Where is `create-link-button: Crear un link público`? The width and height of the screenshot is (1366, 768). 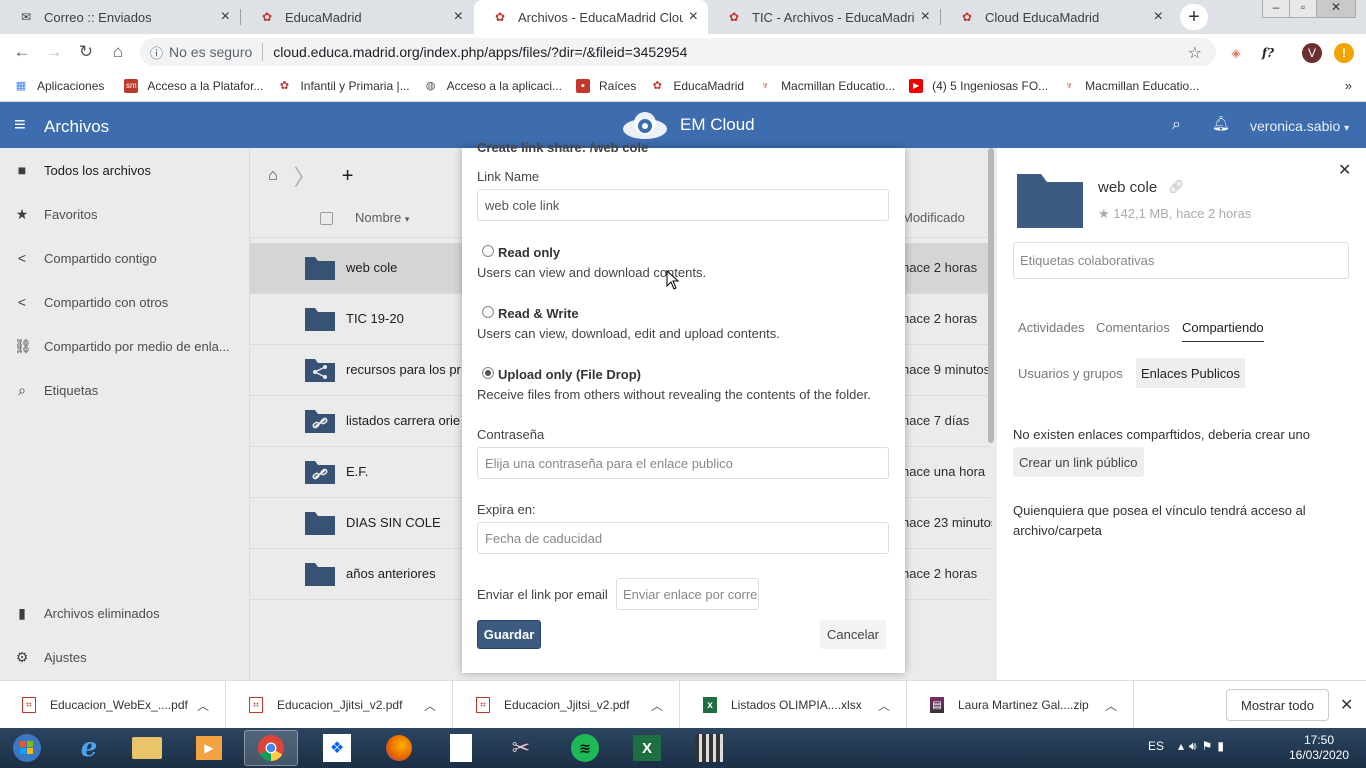
create-link-button: Crear un link público is located at coordinates (1078, 462).